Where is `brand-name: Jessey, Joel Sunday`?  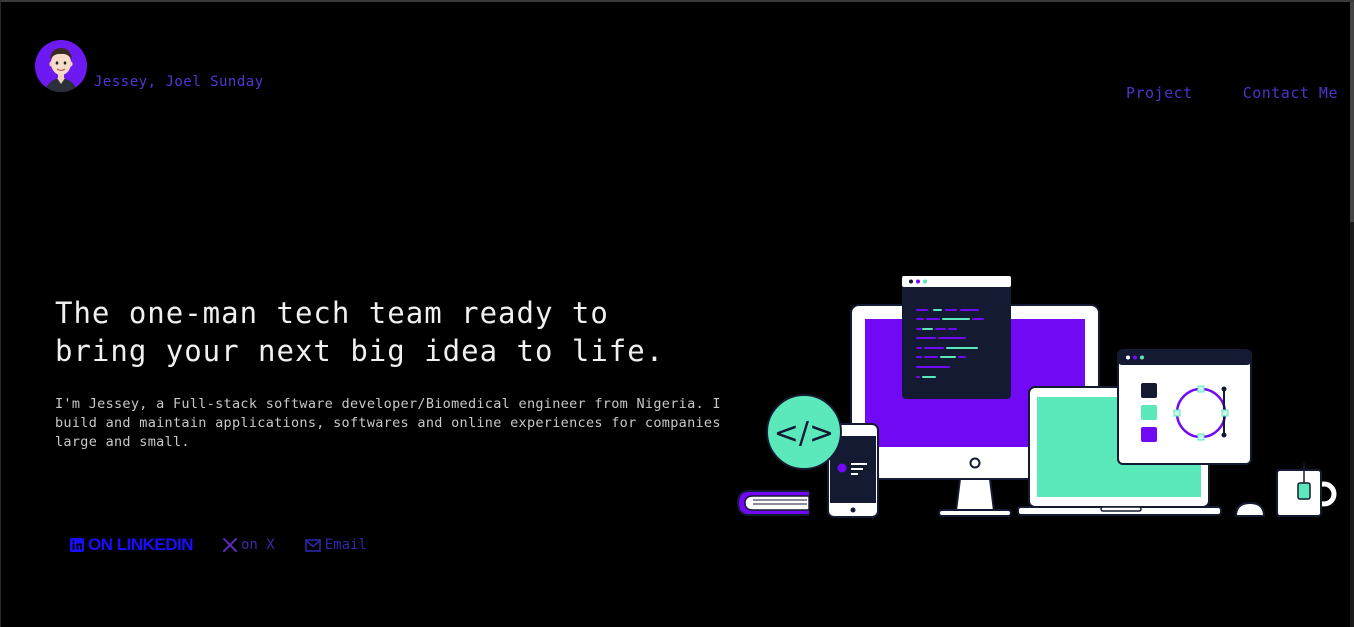 brand-name: Jessey, Joel Sunday is located at coordinates (179, 82).